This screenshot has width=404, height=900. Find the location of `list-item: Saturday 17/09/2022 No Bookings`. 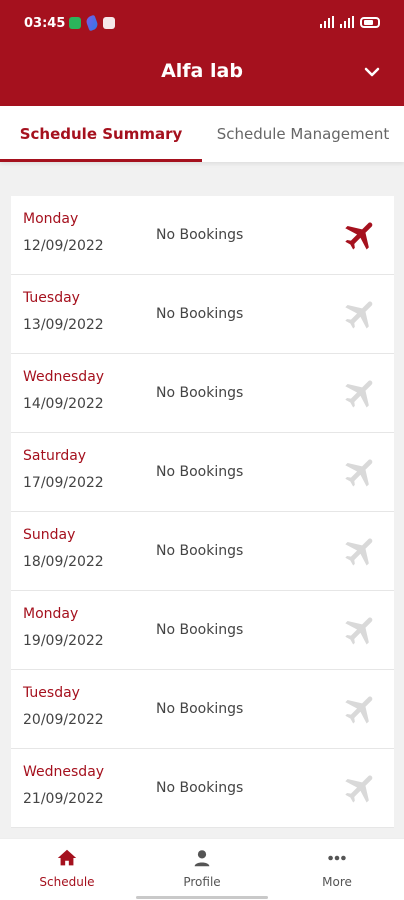

list-item: Saturday 17/09/2022 No Bookings is located at coordinates (202, 472).